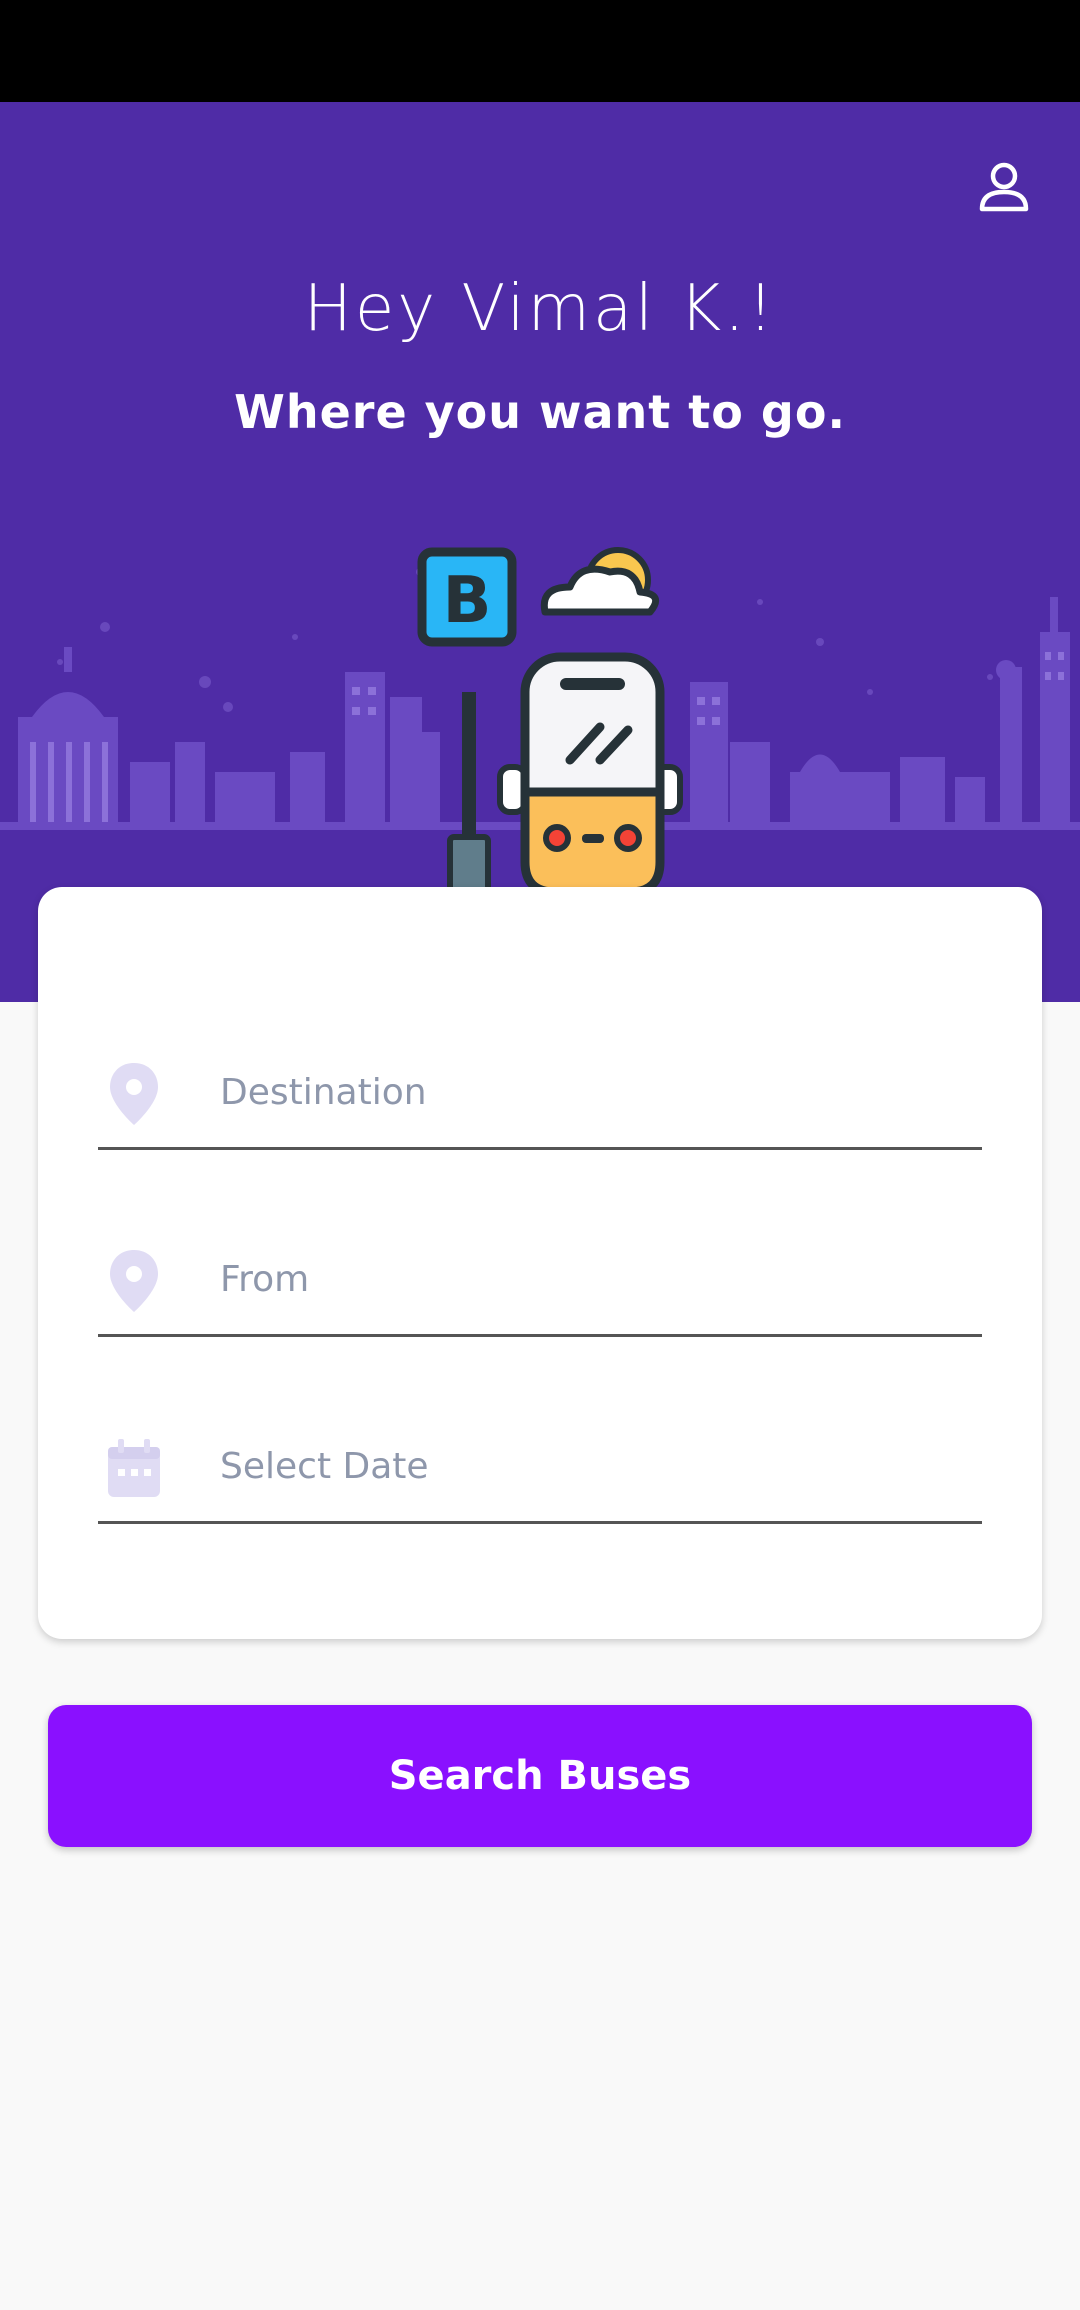 This screenshot has width=1080, height=2310. What do you see at coordinates (590, 1279) in the screenshot?
I see `from-input` at bounding box center [590, 1279].